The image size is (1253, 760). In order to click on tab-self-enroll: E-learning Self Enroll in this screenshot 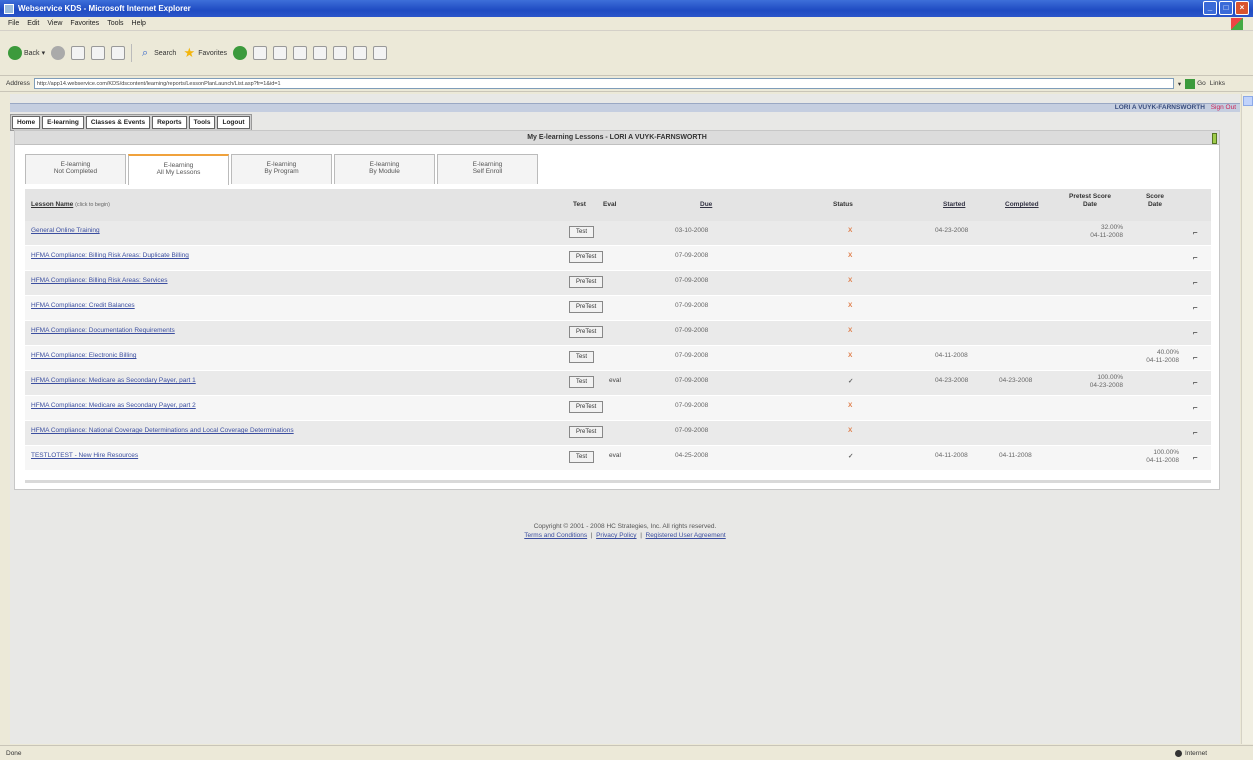, I will do `click(487, 169)`.